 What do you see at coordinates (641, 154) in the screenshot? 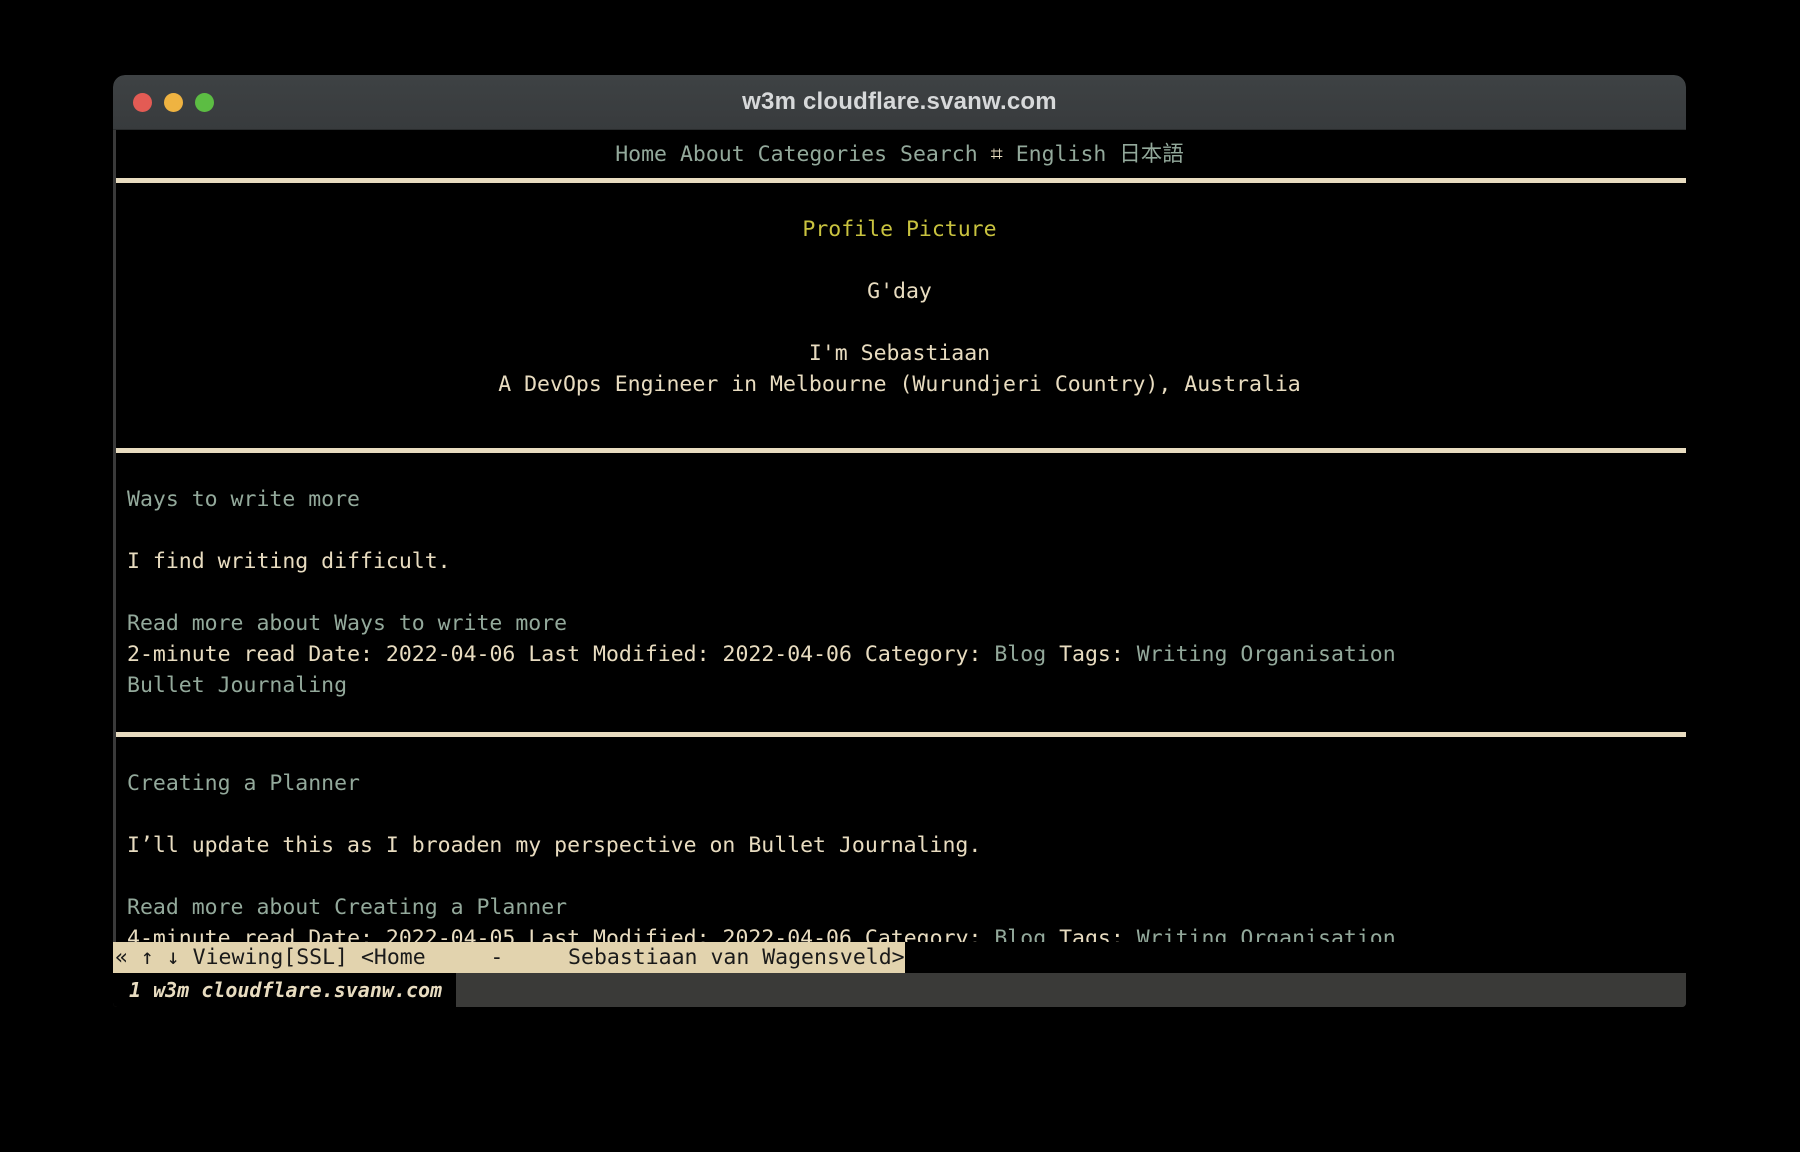
I see `nav-link-home: Home` at bounding box center [641, 154].